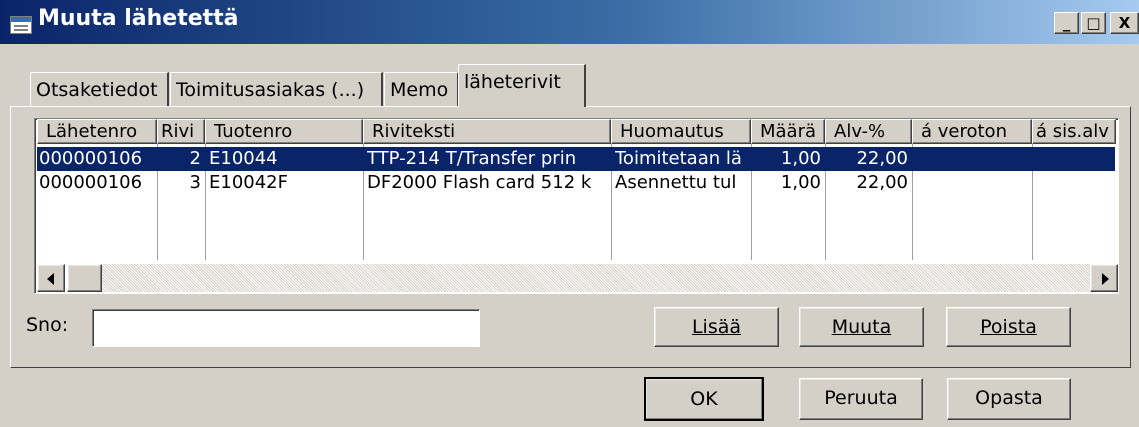  I want to click on tab-label: Memo, so click(419, 90).